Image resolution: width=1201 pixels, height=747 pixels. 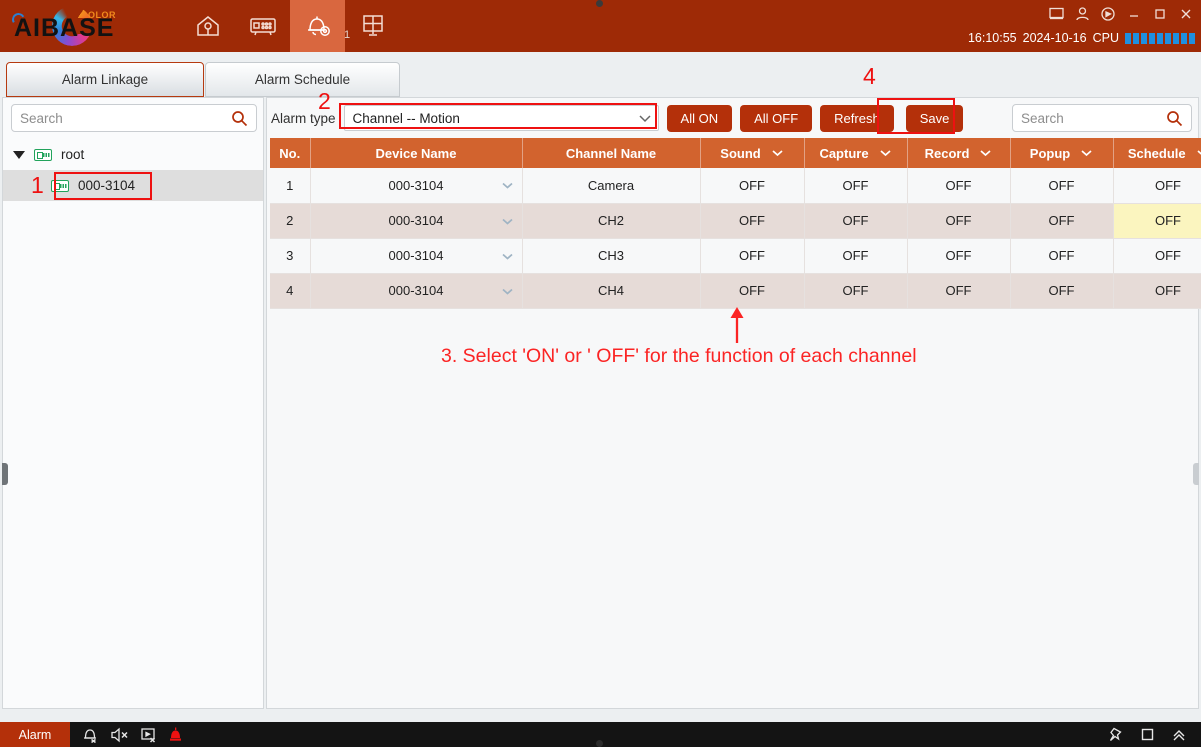 I want to click on speaker-mute-icon, so click(x=119, y=735).